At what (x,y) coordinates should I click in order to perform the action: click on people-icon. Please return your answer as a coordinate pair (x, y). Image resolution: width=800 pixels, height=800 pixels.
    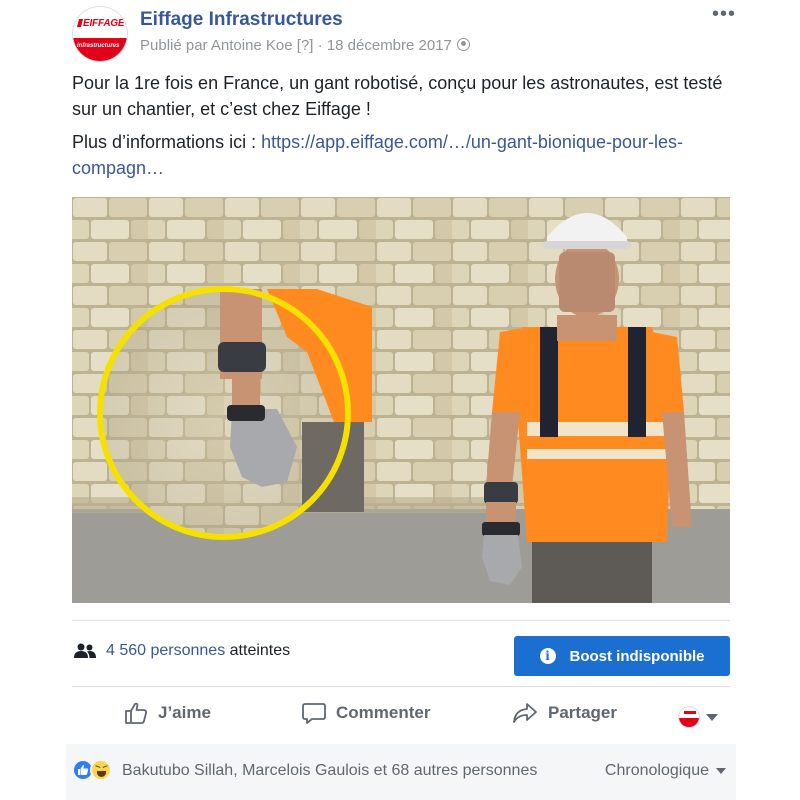
    Looking at the image, I should click on (85, 650).